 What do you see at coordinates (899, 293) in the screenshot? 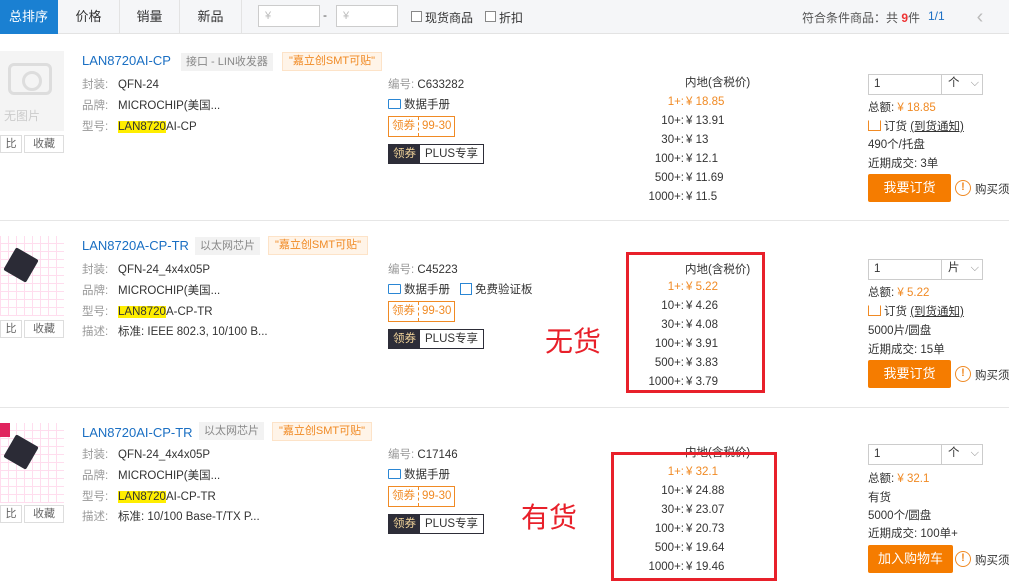
I see `total-amount: 总额: ¥ 5.22` at bounding box center [899, 293].